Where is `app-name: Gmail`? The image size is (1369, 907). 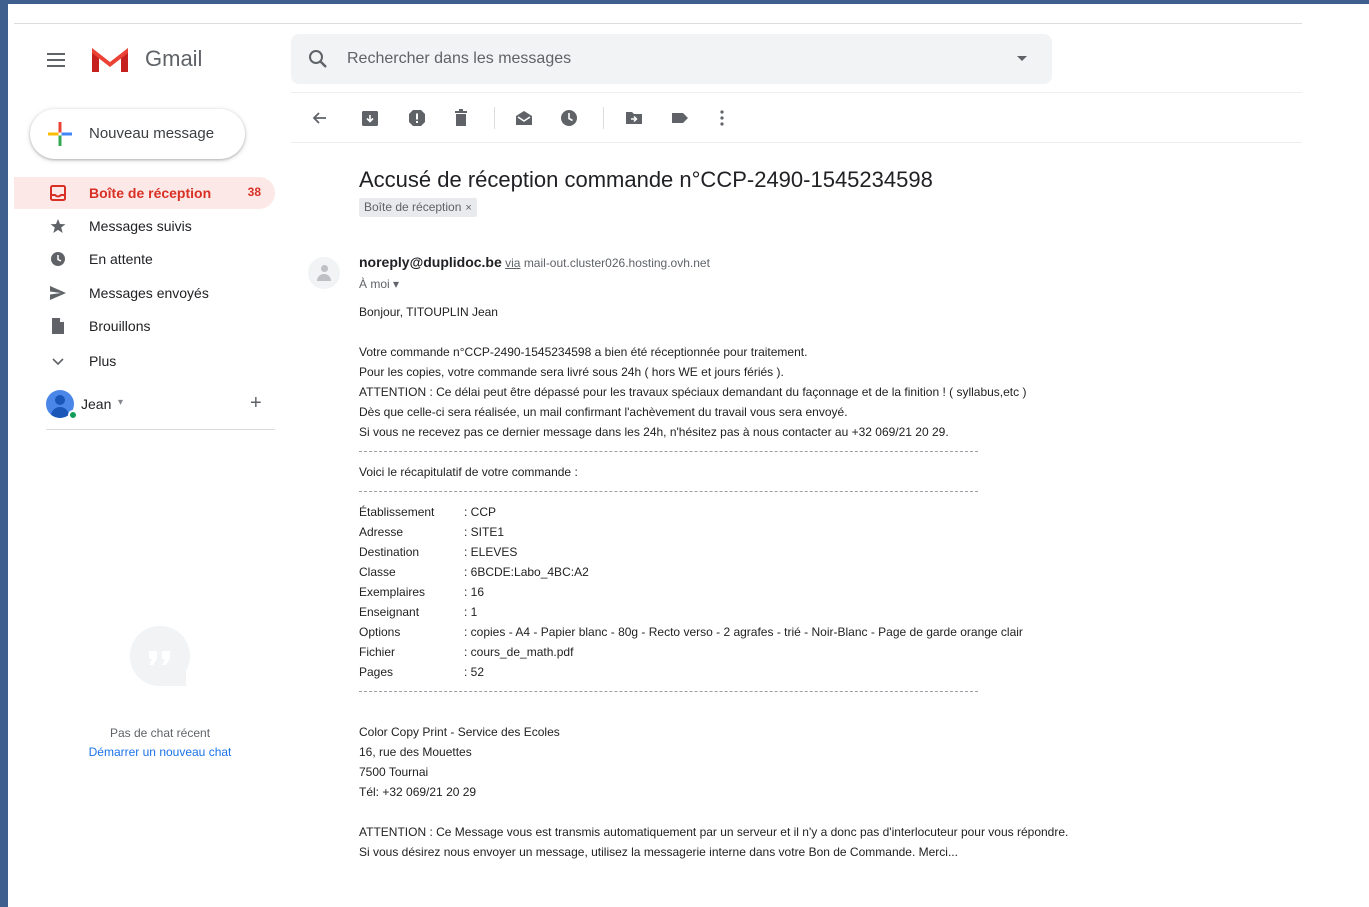 app-name: Gmail is located at coordinates (173, 59).